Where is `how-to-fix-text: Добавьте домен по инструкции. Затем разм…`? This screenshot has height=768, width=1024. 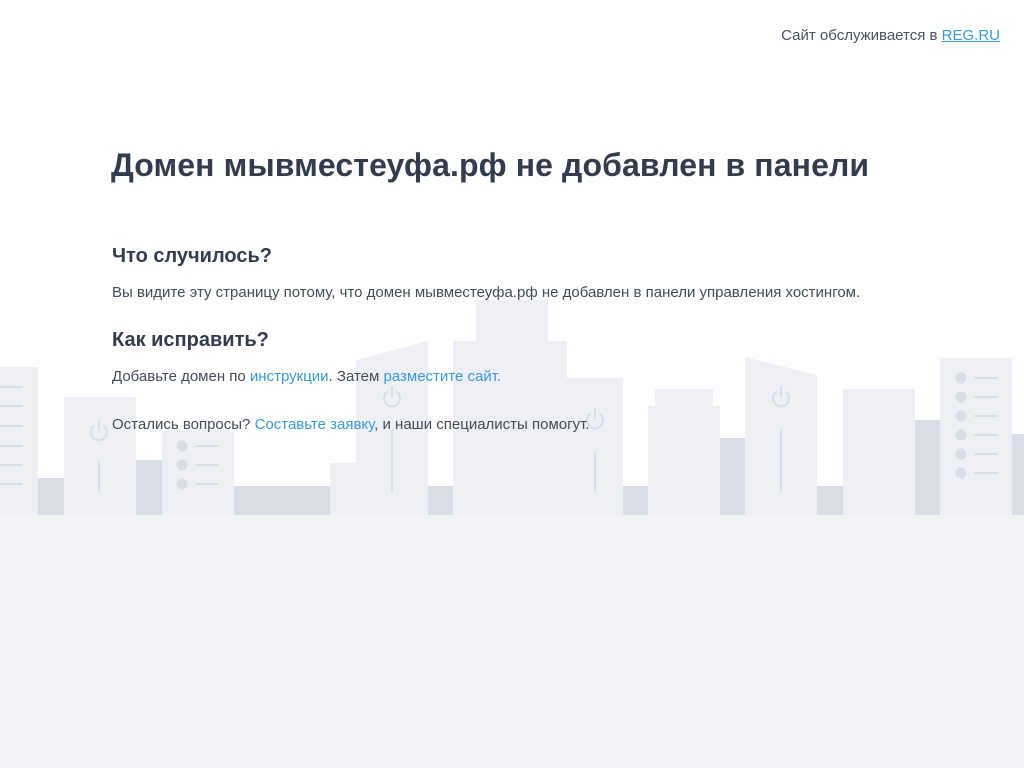
how-to-fix-text: Добавьте домен по инструкции. Затем разм… is located at coordinates (306, 376).